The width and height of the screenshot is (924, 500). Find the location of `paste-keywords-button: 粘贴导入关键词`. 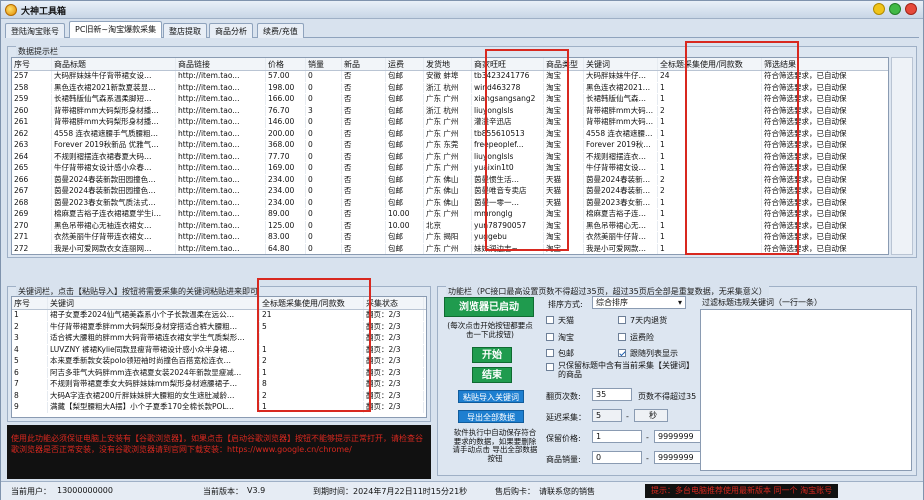

paste-keywords-button: 粘贴导入关键词 is located at coordinates (491, 396).